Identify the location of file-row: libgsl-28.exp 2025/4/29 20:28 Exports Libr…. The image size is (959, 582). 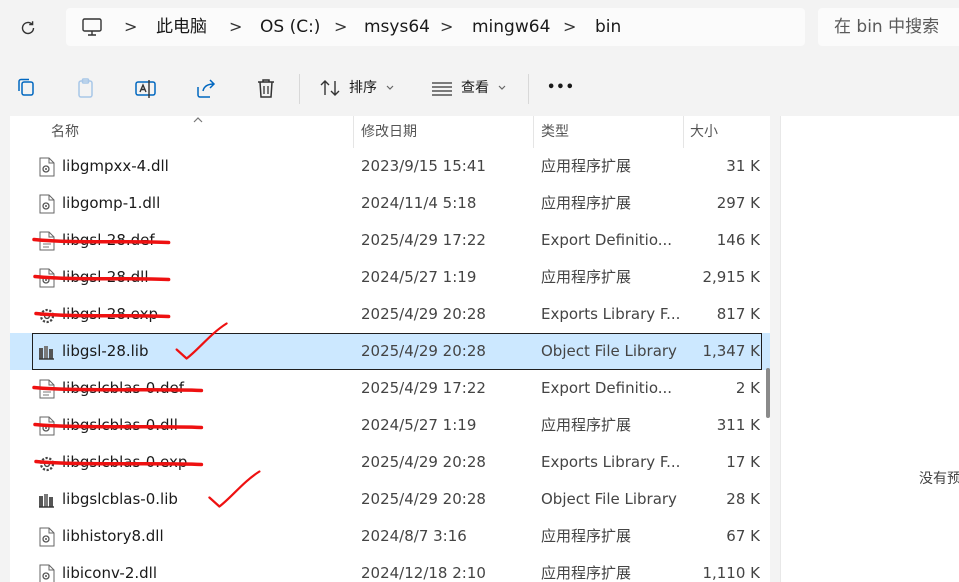
(390, 314).